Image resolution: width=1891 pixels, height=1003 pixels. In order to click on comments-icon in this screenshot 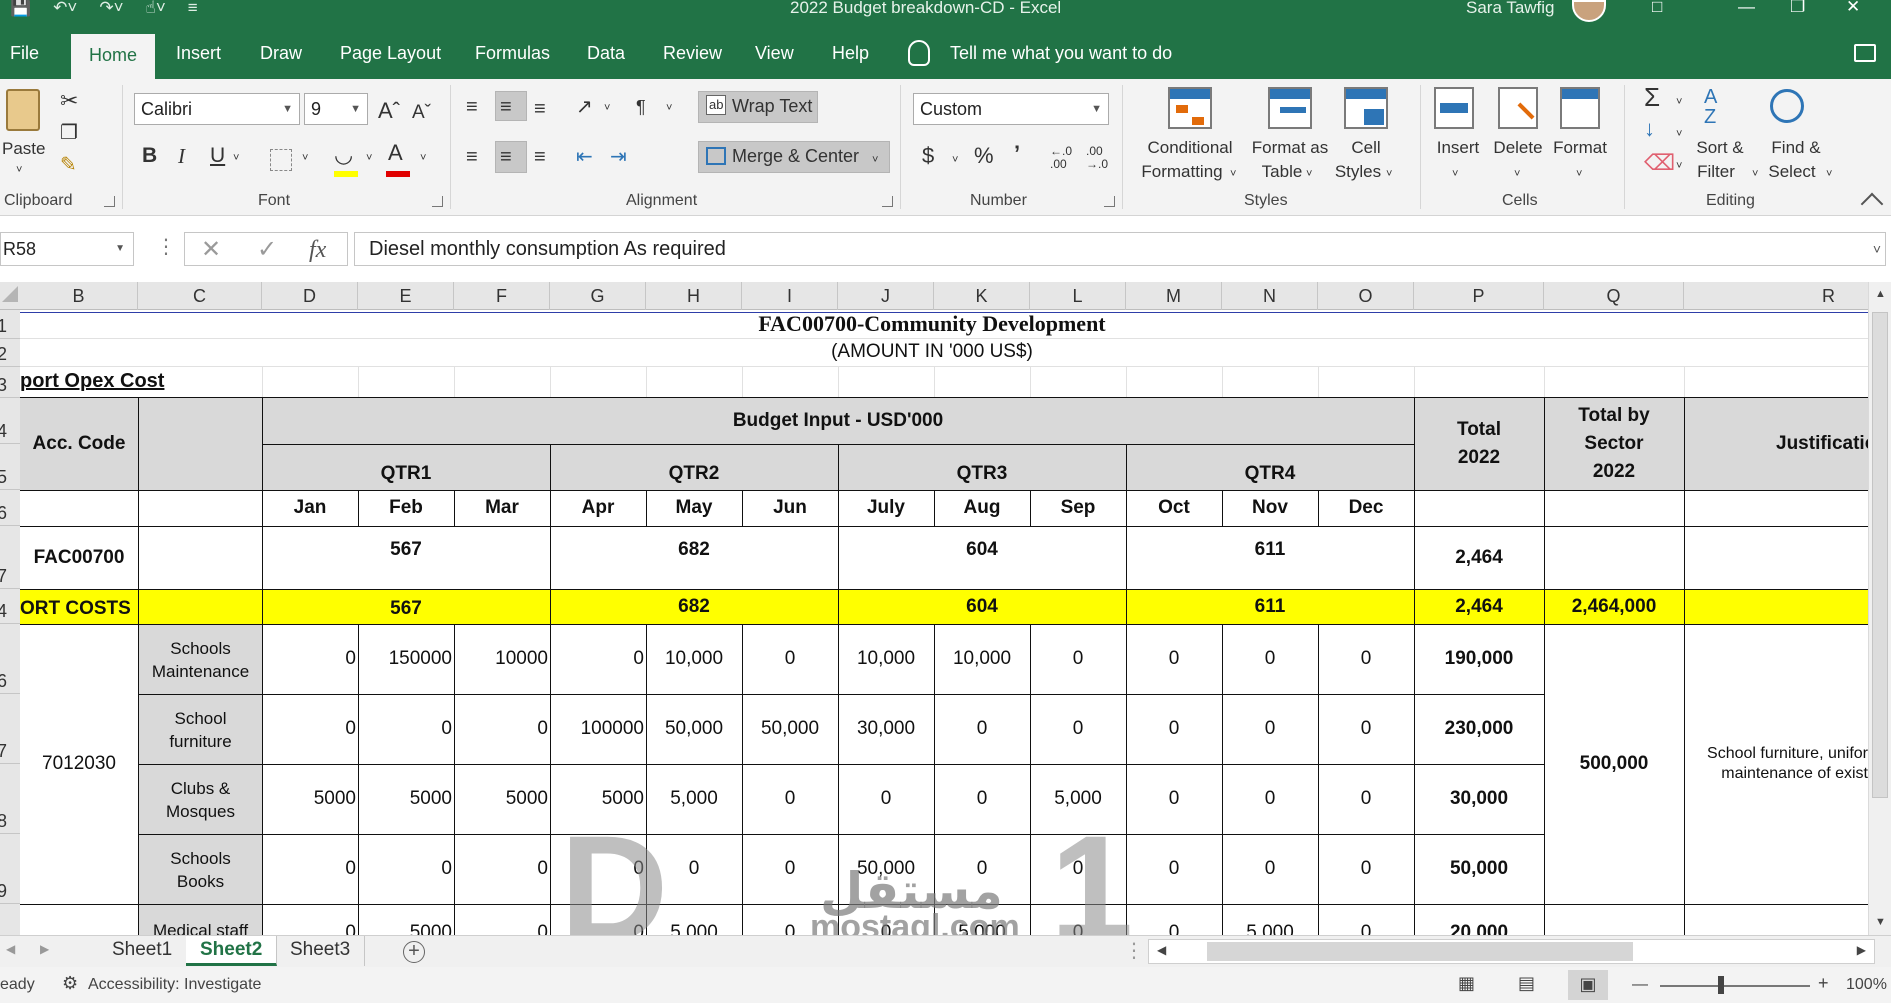, I will do `click(1865, 53)`.